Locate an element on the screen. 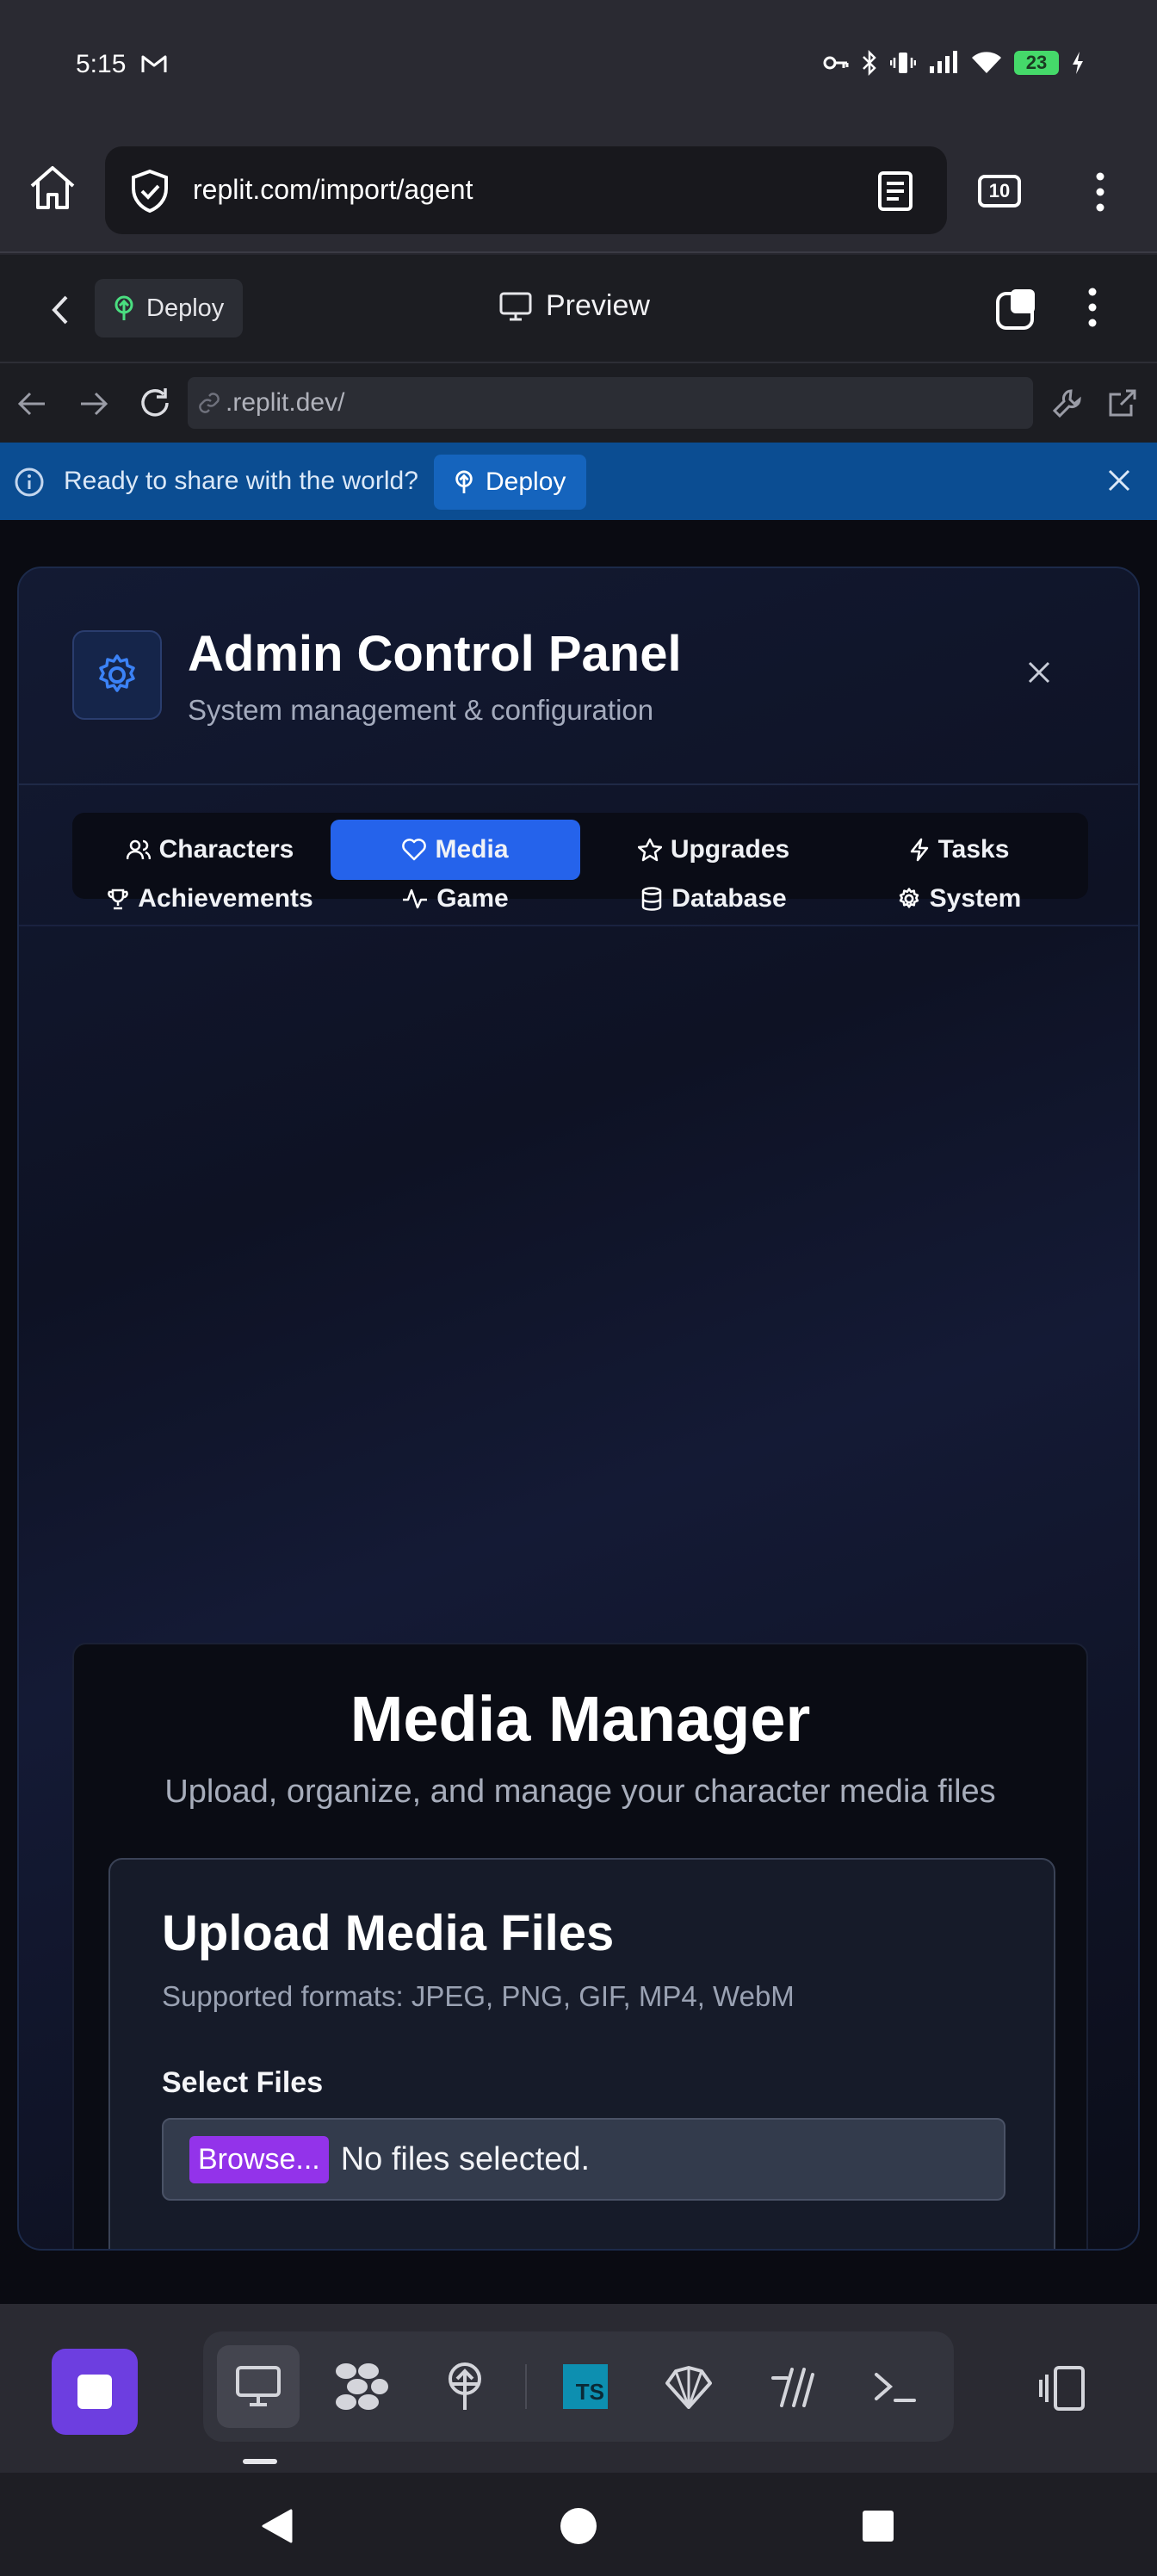 The image size is (1157, 2576). banner-deploy-label: Deploy is located at coordinates (526, 482).